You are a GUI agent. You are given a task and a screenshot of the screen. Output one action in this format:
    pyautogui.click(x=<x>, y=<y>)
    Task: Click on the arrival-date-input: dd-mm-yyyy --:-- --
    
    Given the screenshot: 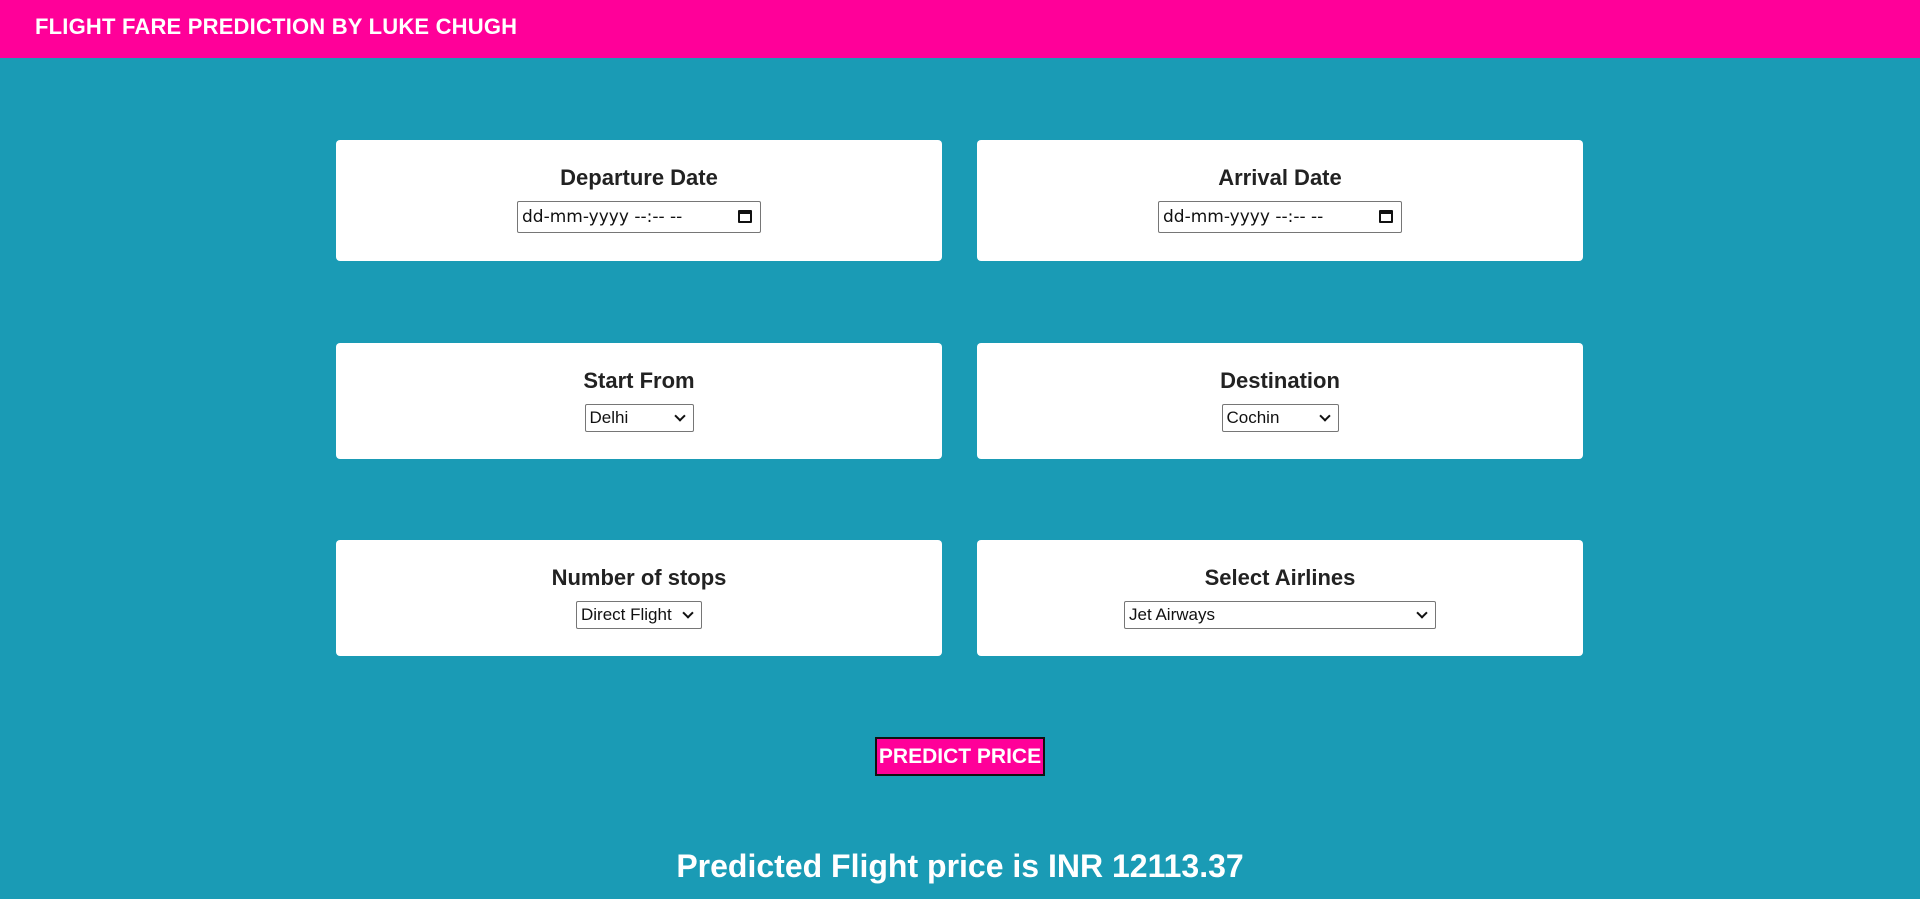 What is the action you would take?
    pyautogui.click(x=1280, y=217)
    